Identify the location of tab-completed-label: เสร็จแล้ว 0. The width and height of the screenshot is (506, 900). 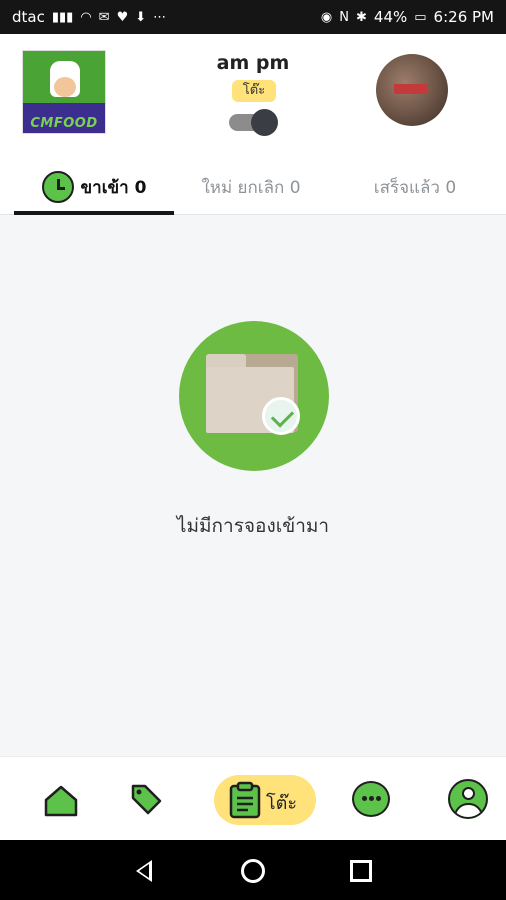
(415, 187).